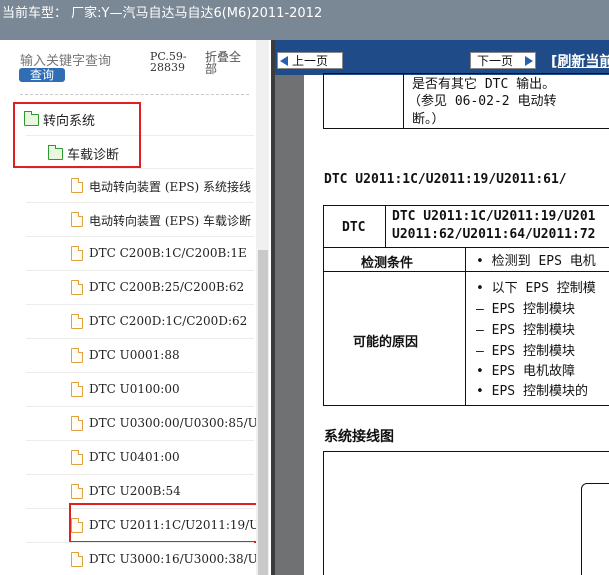  Describe the element at coordinates (211, 69) in the screenshot. I see `collapse-all-line-2: 部` at that location.